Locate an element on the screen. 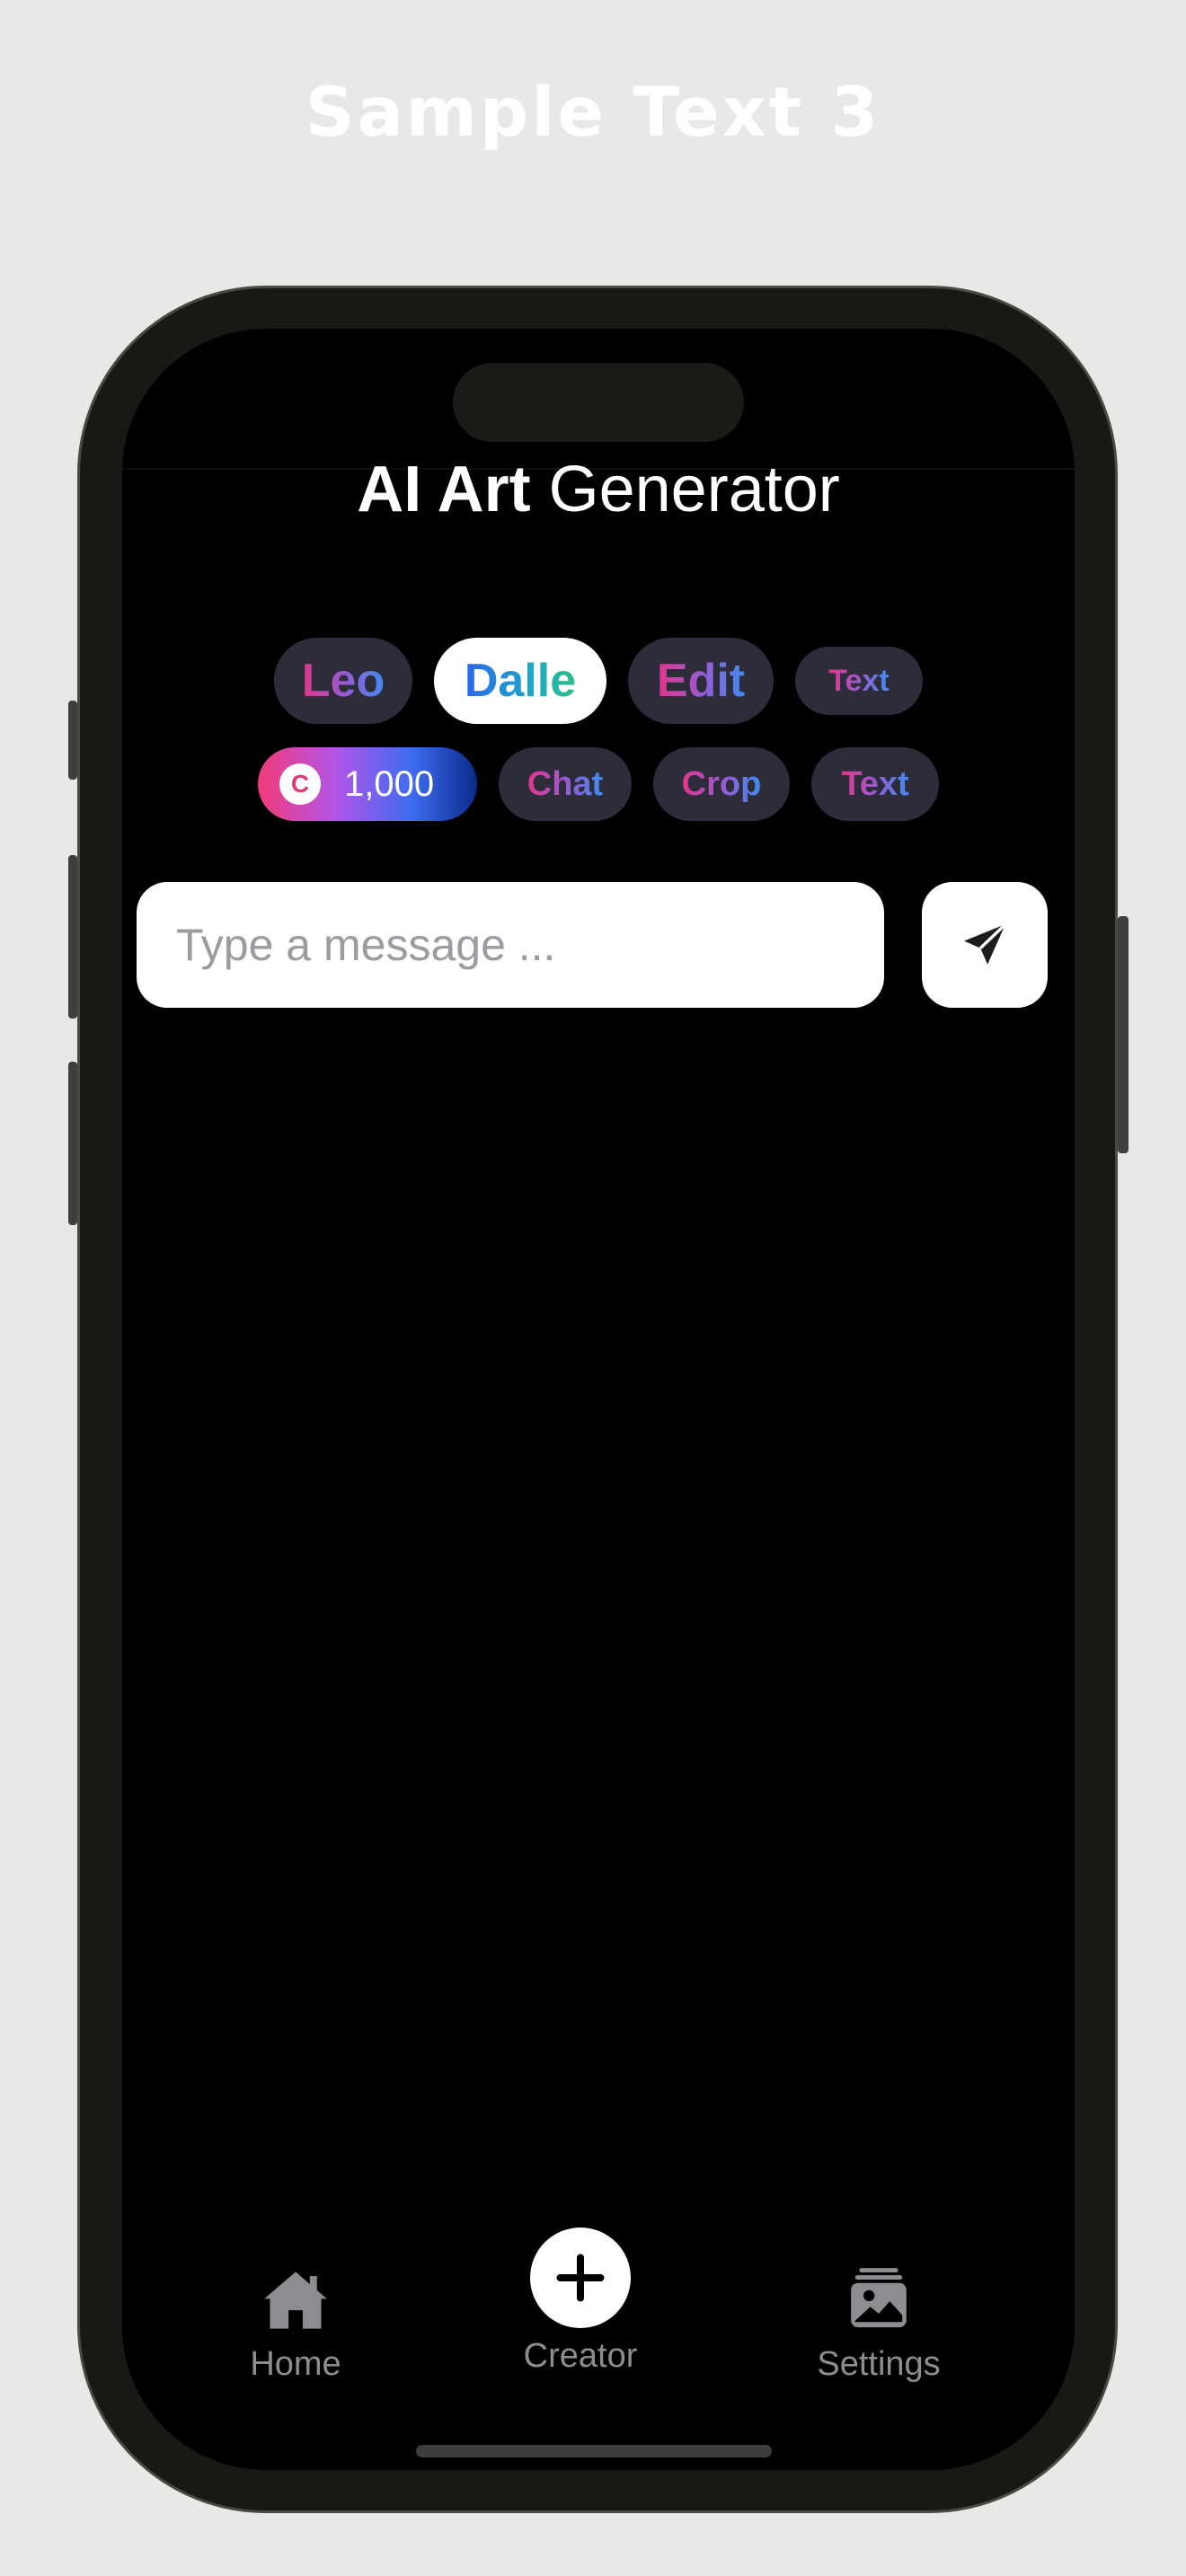 Image resolution: width=1186 pixels, height=2576 pixels. plus-icon is located at coordinates (580, 2278).